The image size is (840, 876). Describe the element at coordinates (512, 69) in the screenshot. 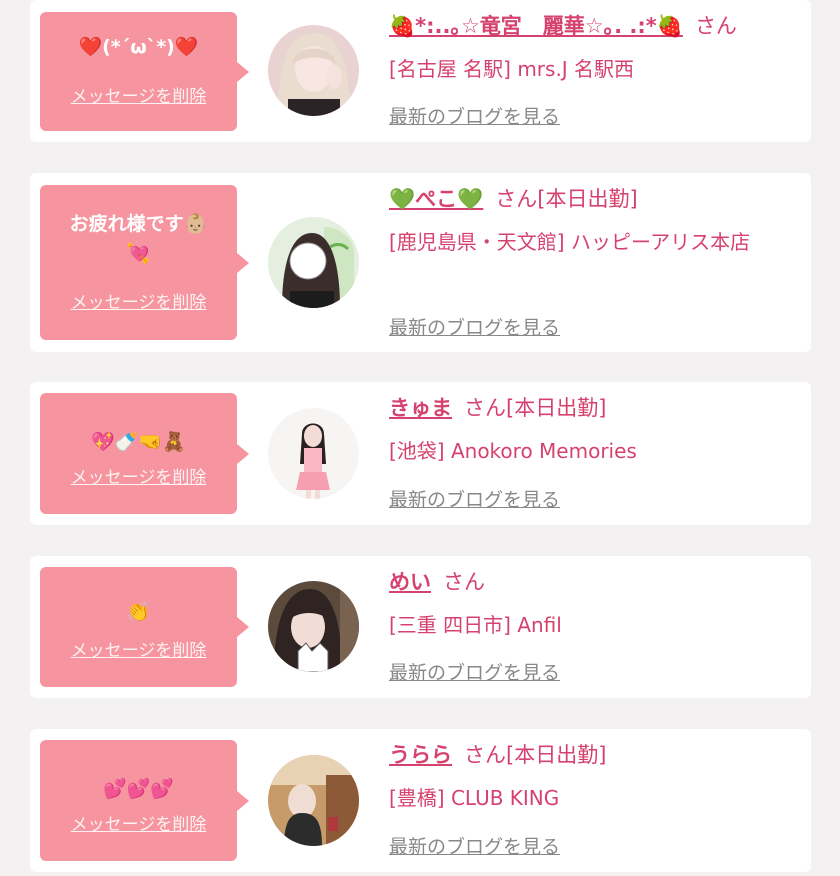

I see `shop-name: [名古屋 名駅] mrs.J 名駅西` at that location.